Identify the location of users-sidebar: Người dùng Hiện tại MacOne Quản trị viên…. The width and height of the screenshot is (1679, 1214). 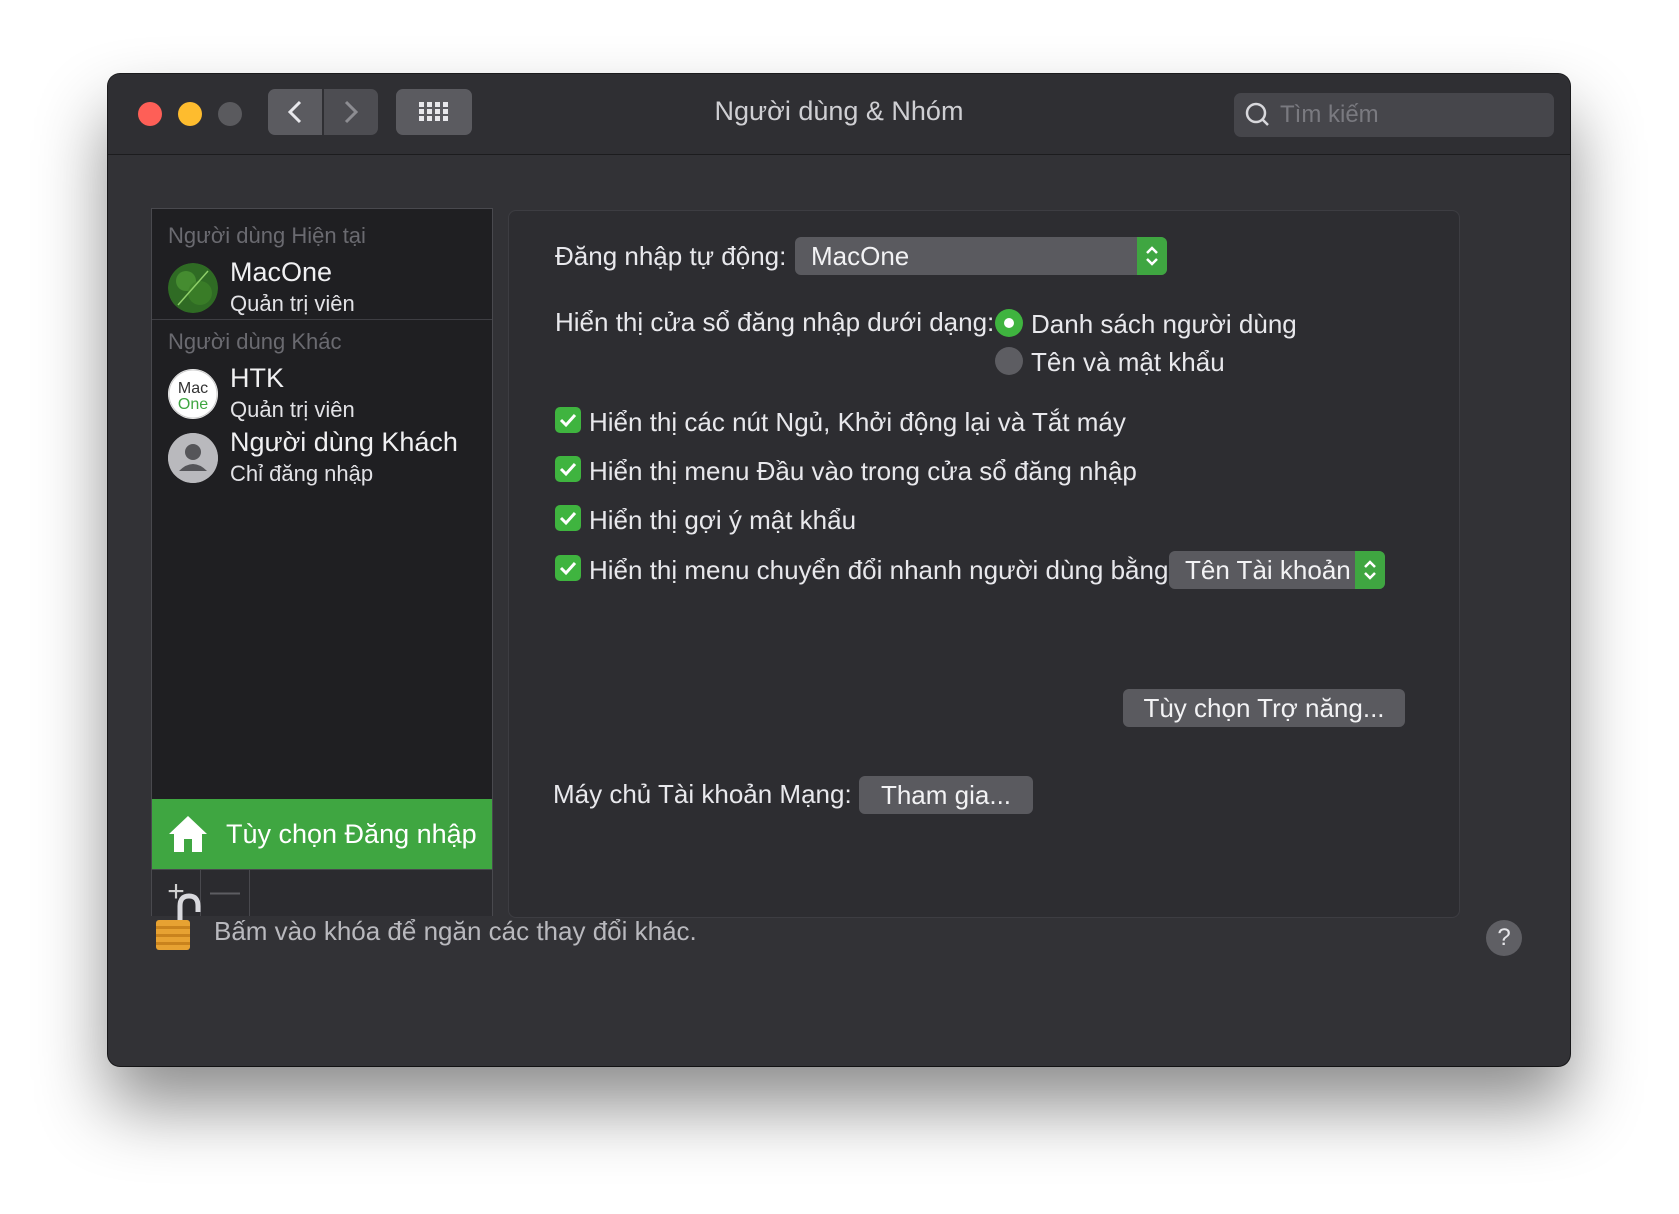
(322, 562).